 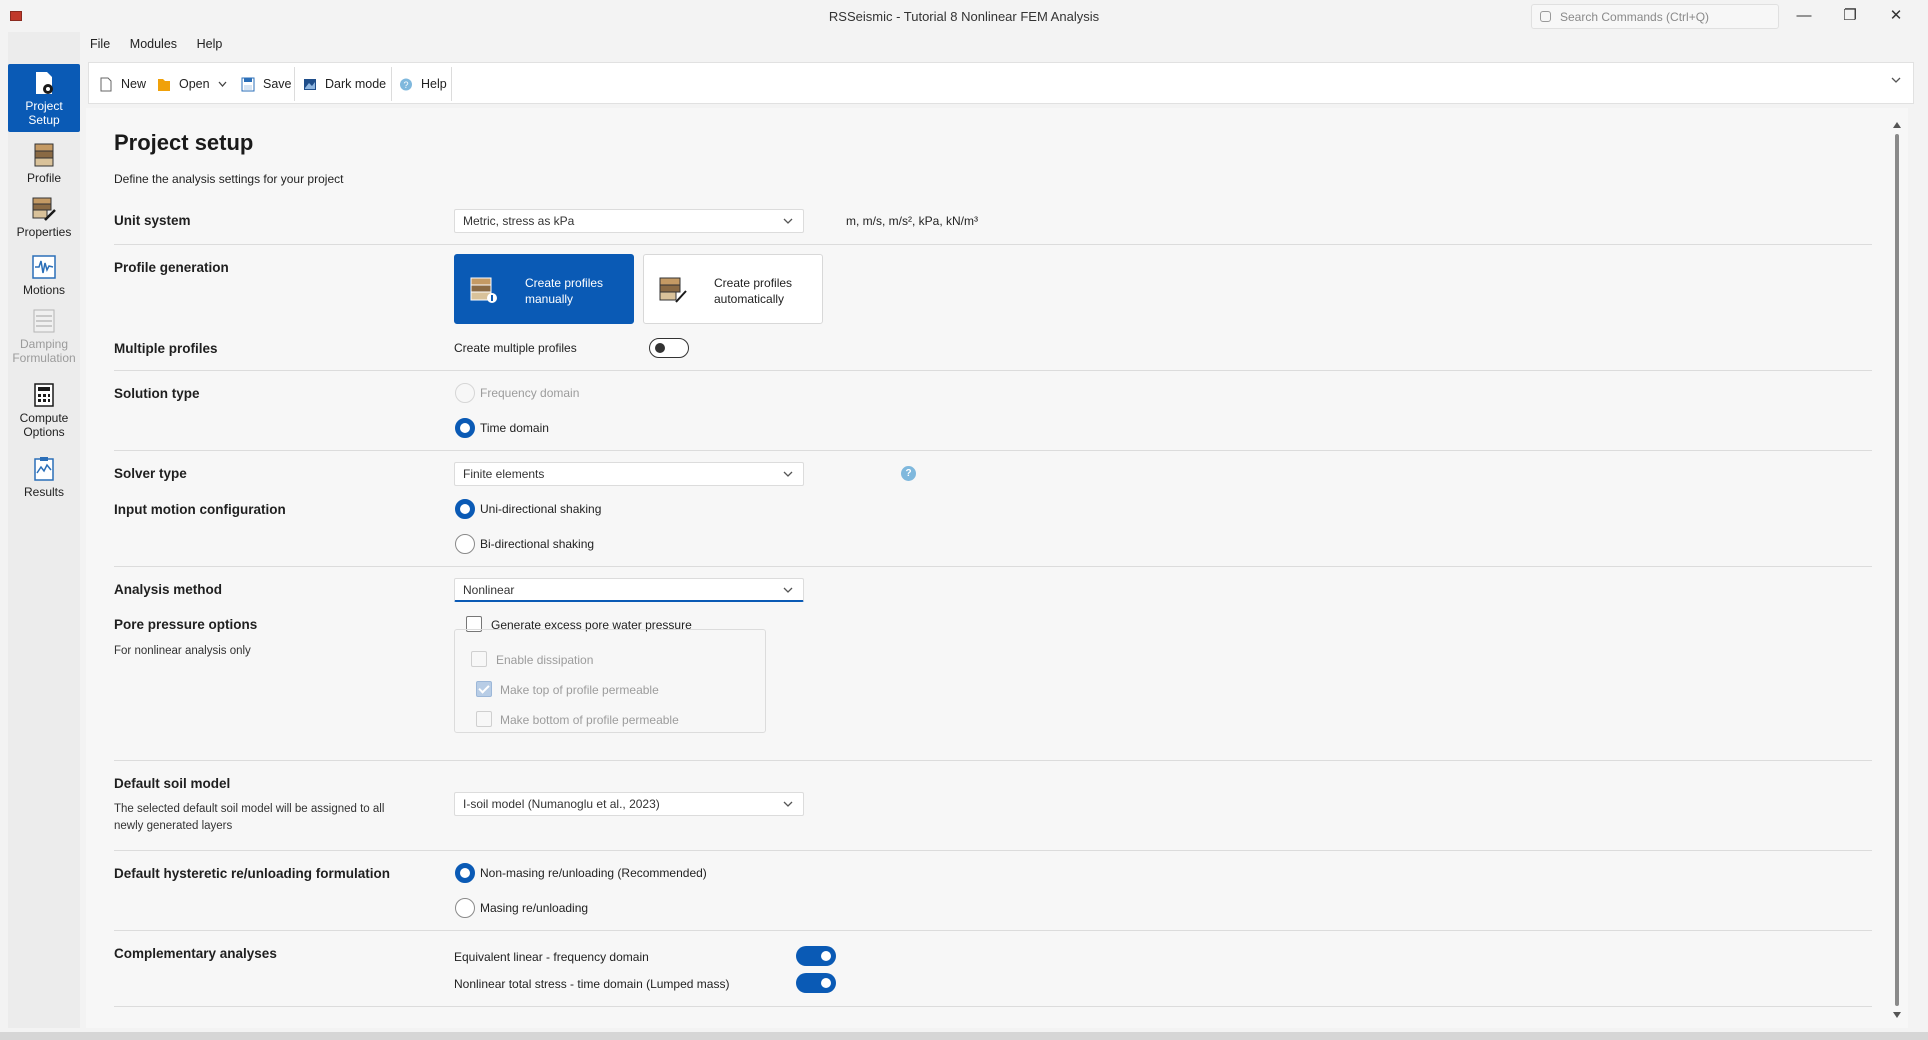 What do you see at coordinates (44, 221) in the screenshot?
I see `nav-properties: Properties` at bounding box center [44, 221].